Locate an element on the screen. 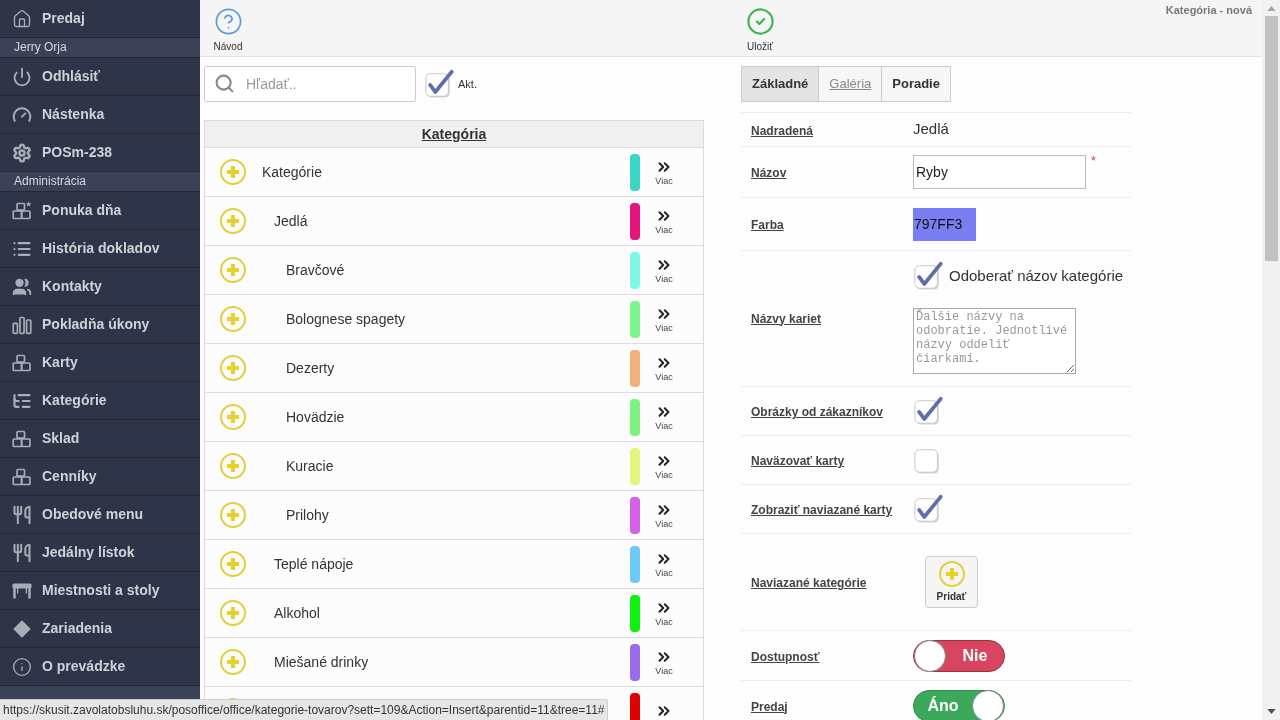 The width and height of the screenshot is (1280, 720). field-label: Dostupnosť is located at coordinates (785, 656).